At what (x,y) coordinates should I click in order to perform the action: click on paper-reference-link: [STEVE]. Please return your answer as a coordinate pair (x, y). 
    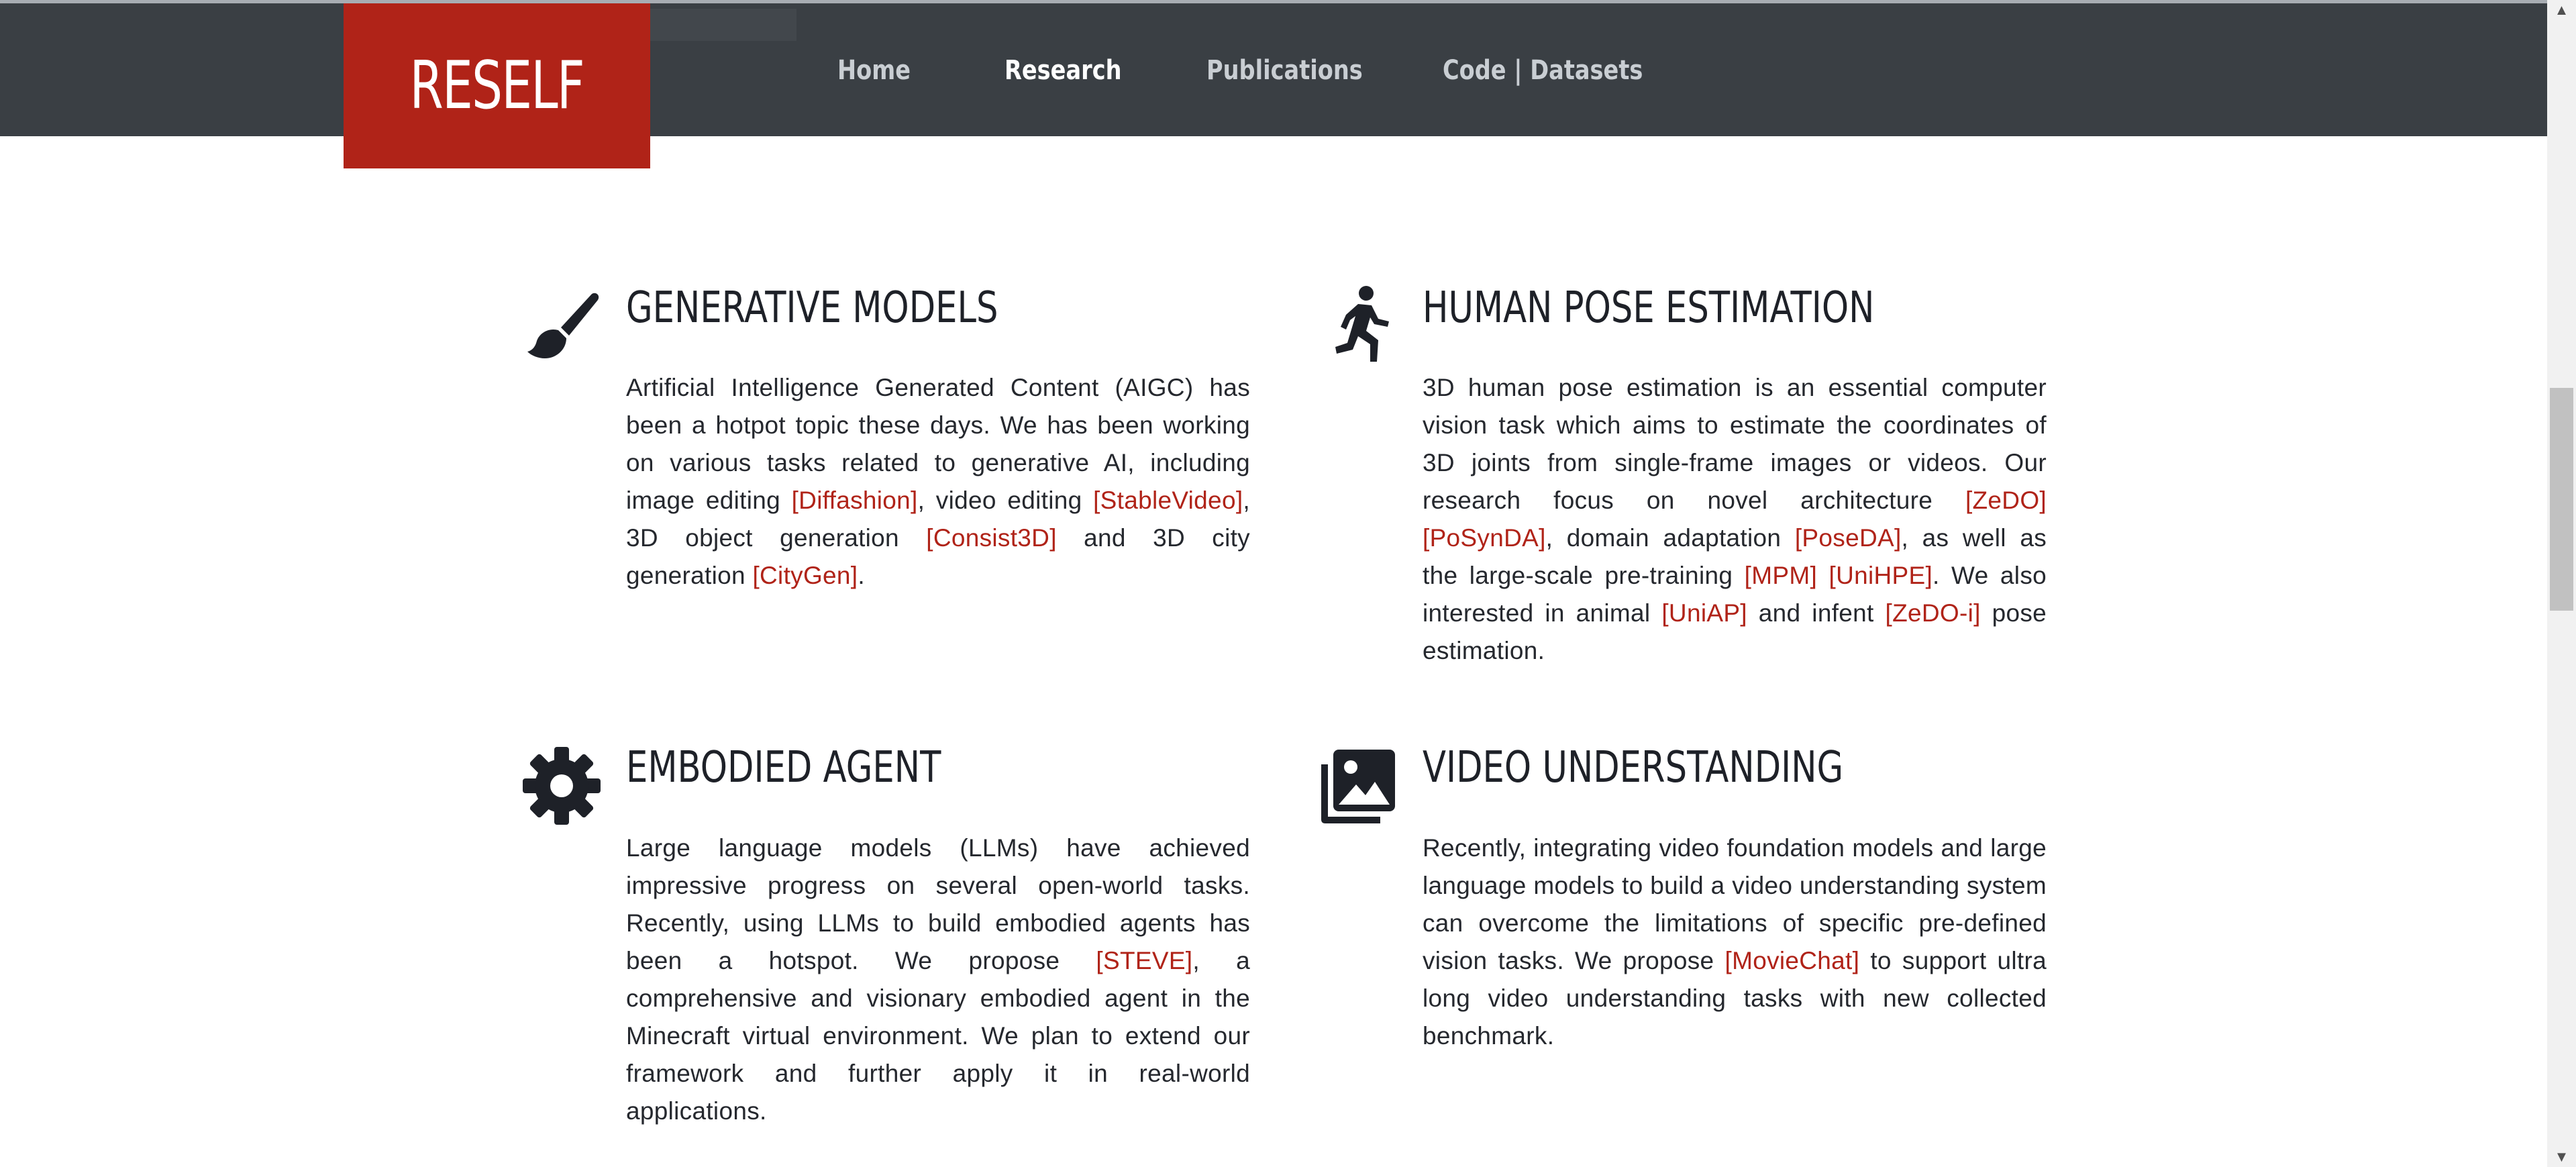
    Looking at the image, I should click on (1144, 960).